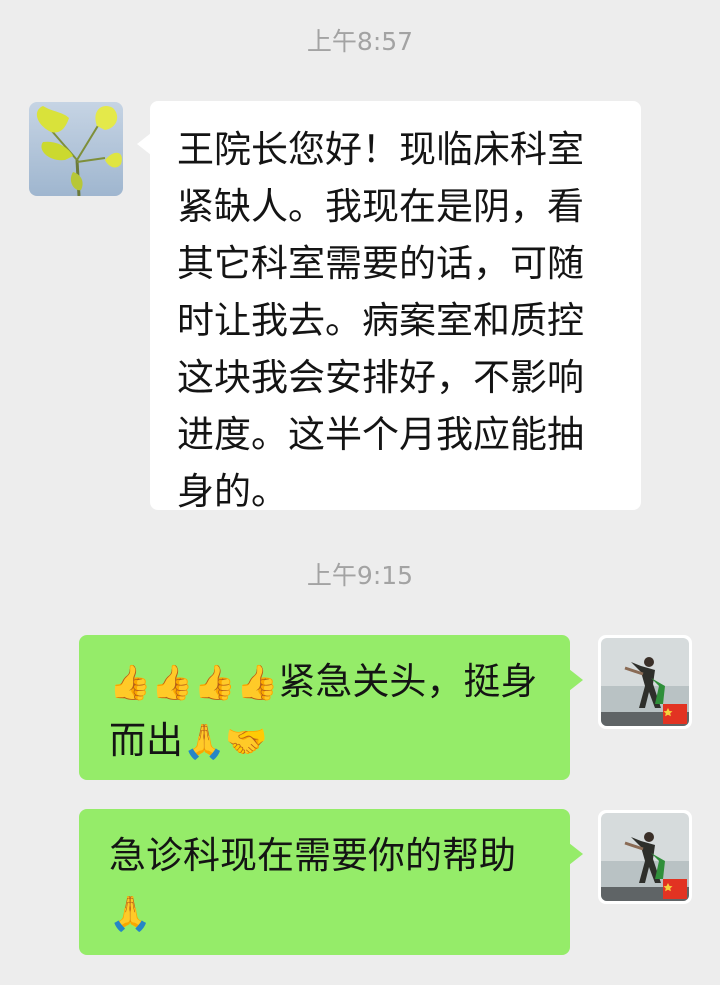  What do you see at coordinates (194, 683) in the screenshot?
I see `thumbs-up-icon: 👍👍👍👍` at bounding box center [194, 683].